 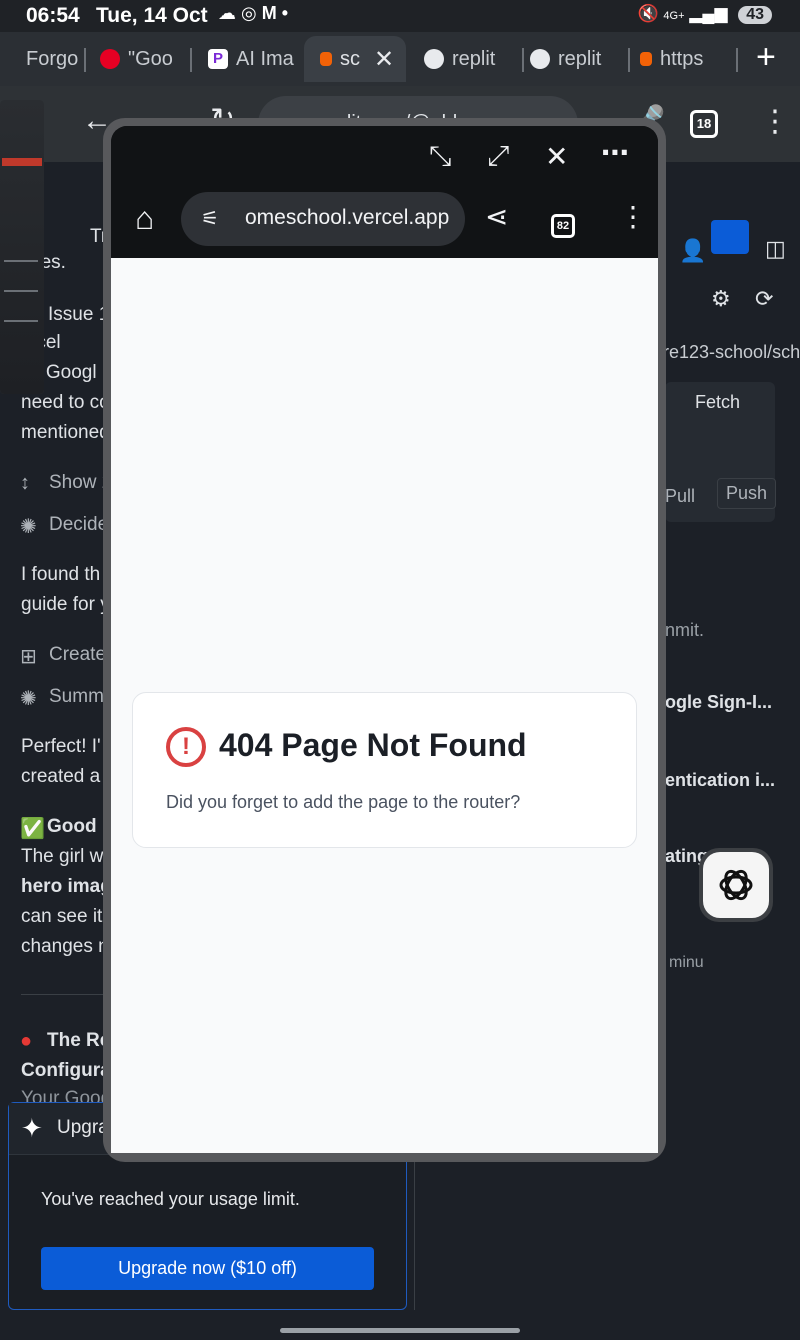 I want to click on popup-url: omeschool.vercel.app, so click(x=347, y=217).